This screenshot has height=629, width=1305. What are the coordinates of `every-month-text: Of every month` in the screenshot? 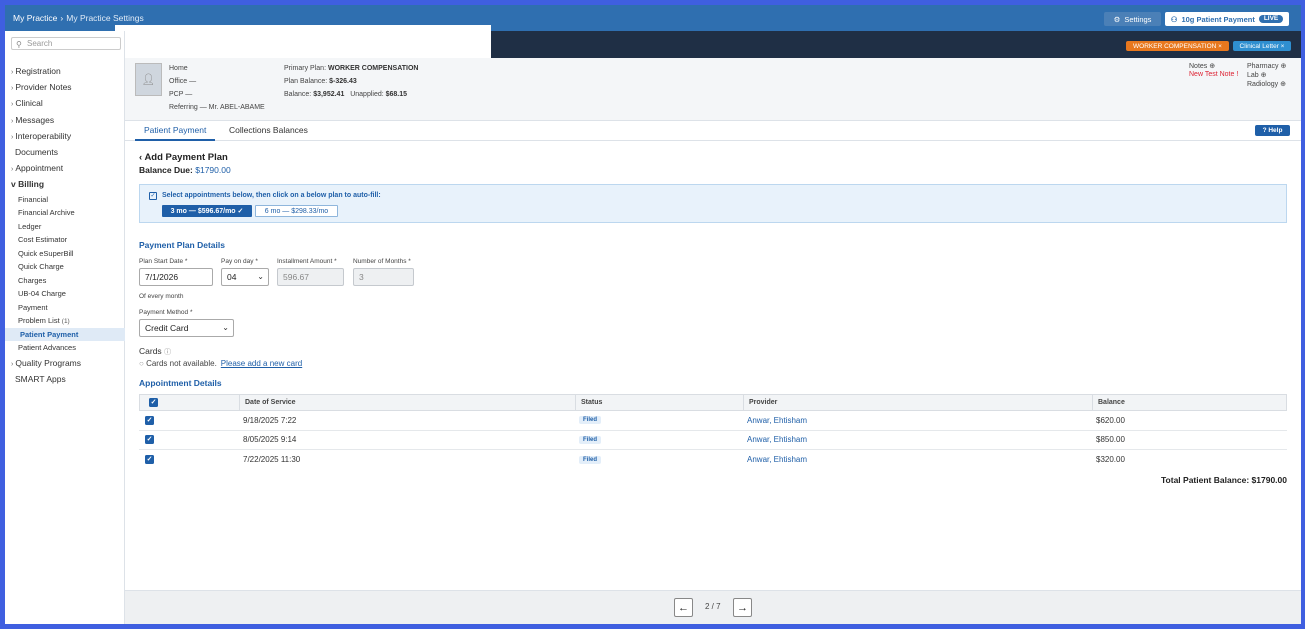 It's located at (161, 296).